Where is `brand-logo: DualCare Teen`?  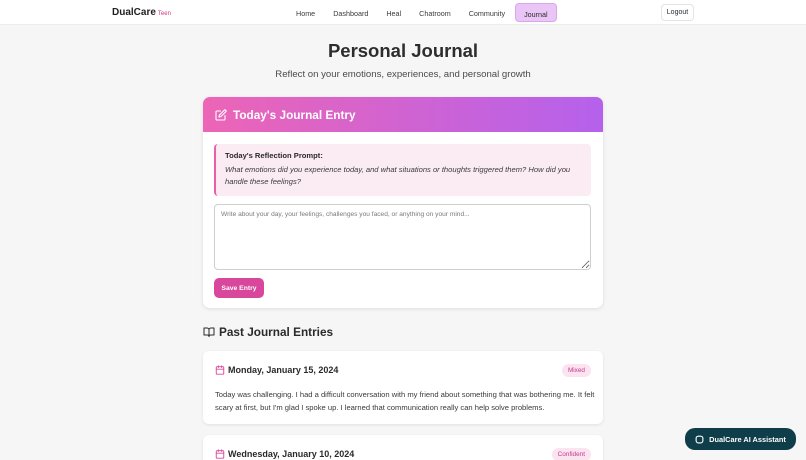
brand-logo: DualCare Teen is located at coordinates (141, 12).